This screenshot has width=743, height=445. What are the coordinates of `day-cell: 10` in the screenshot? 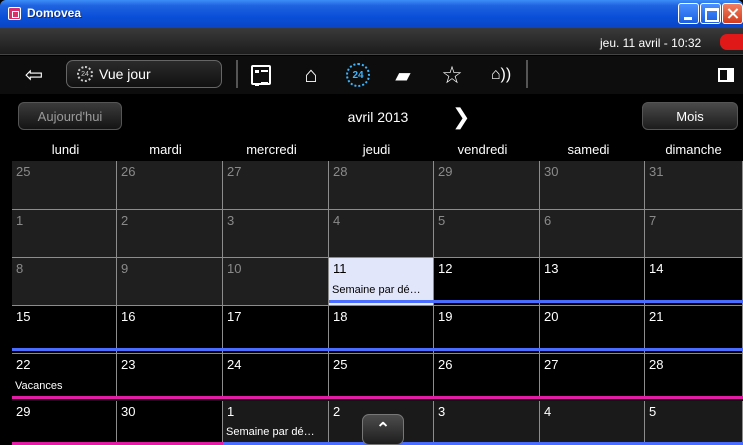 It's located at (276, 282).